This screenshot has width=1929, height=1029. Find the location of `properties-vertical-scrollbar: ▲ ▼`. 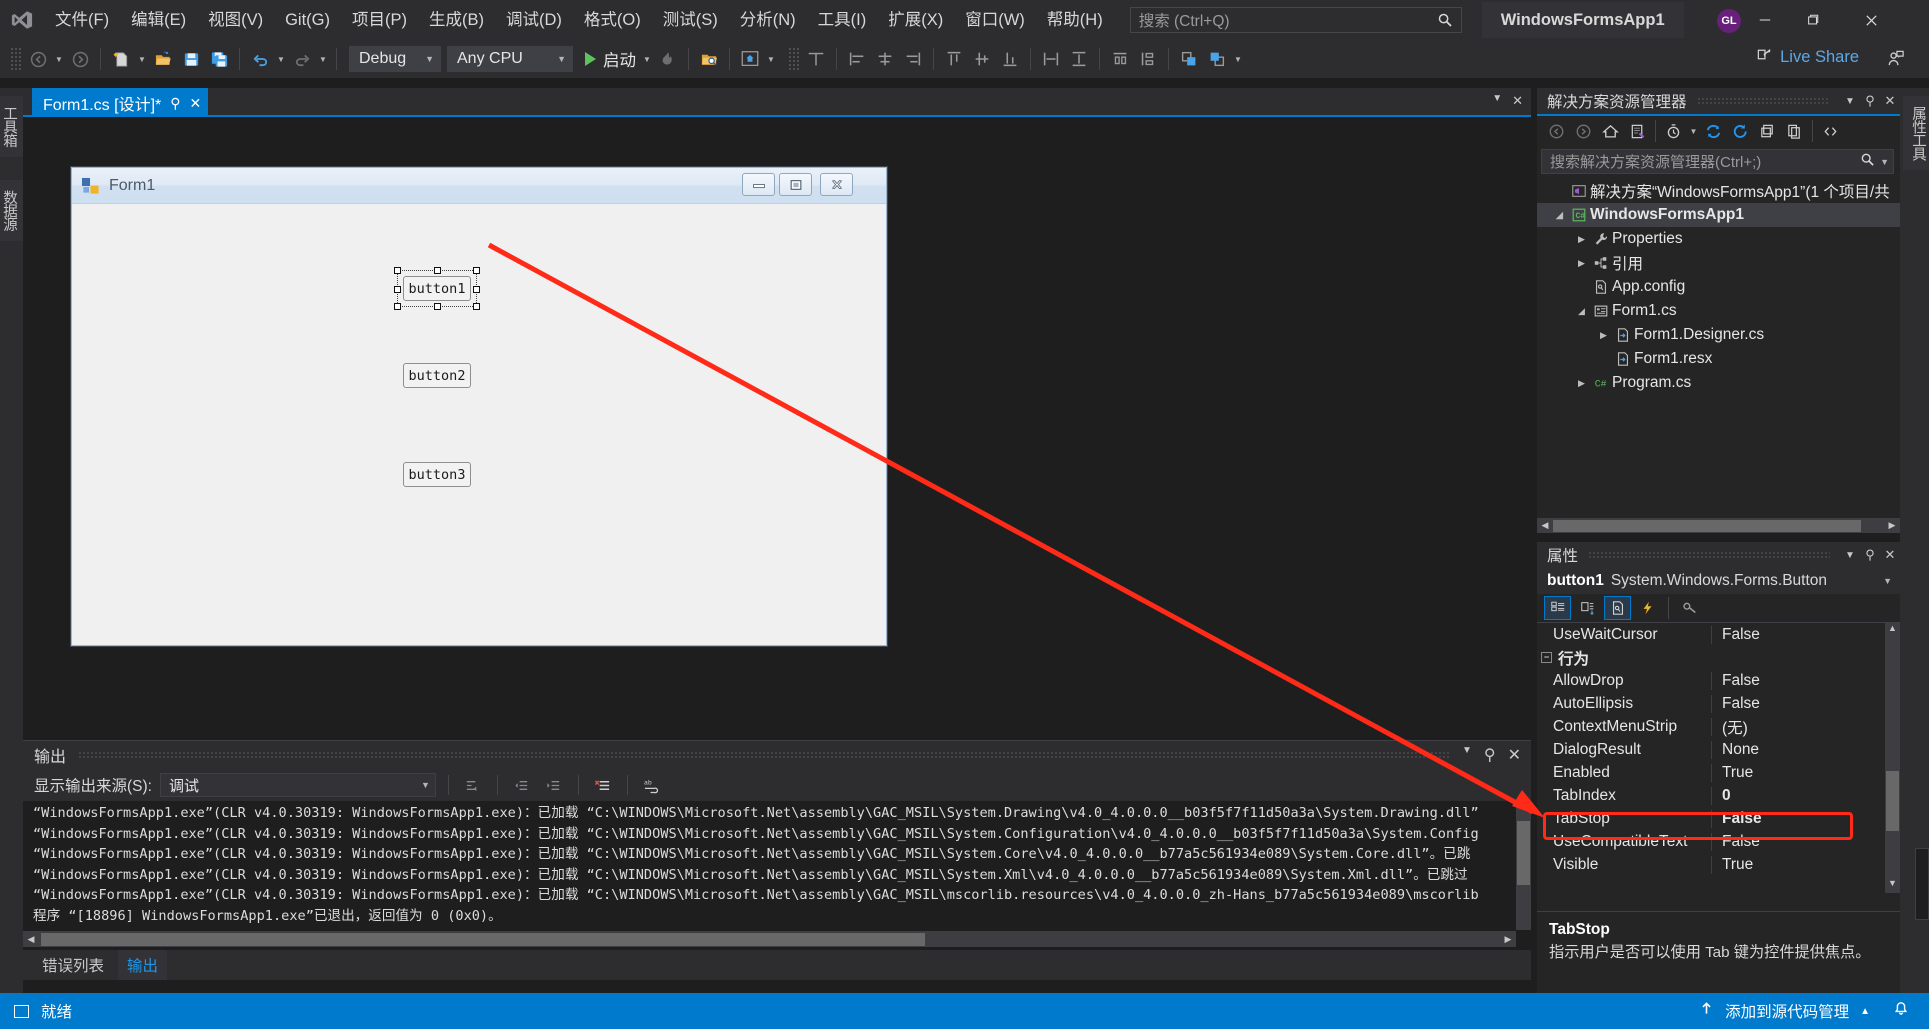

properties-vertical-scrollbar: ▲ ▼ is located at coordinates (1892, 758).